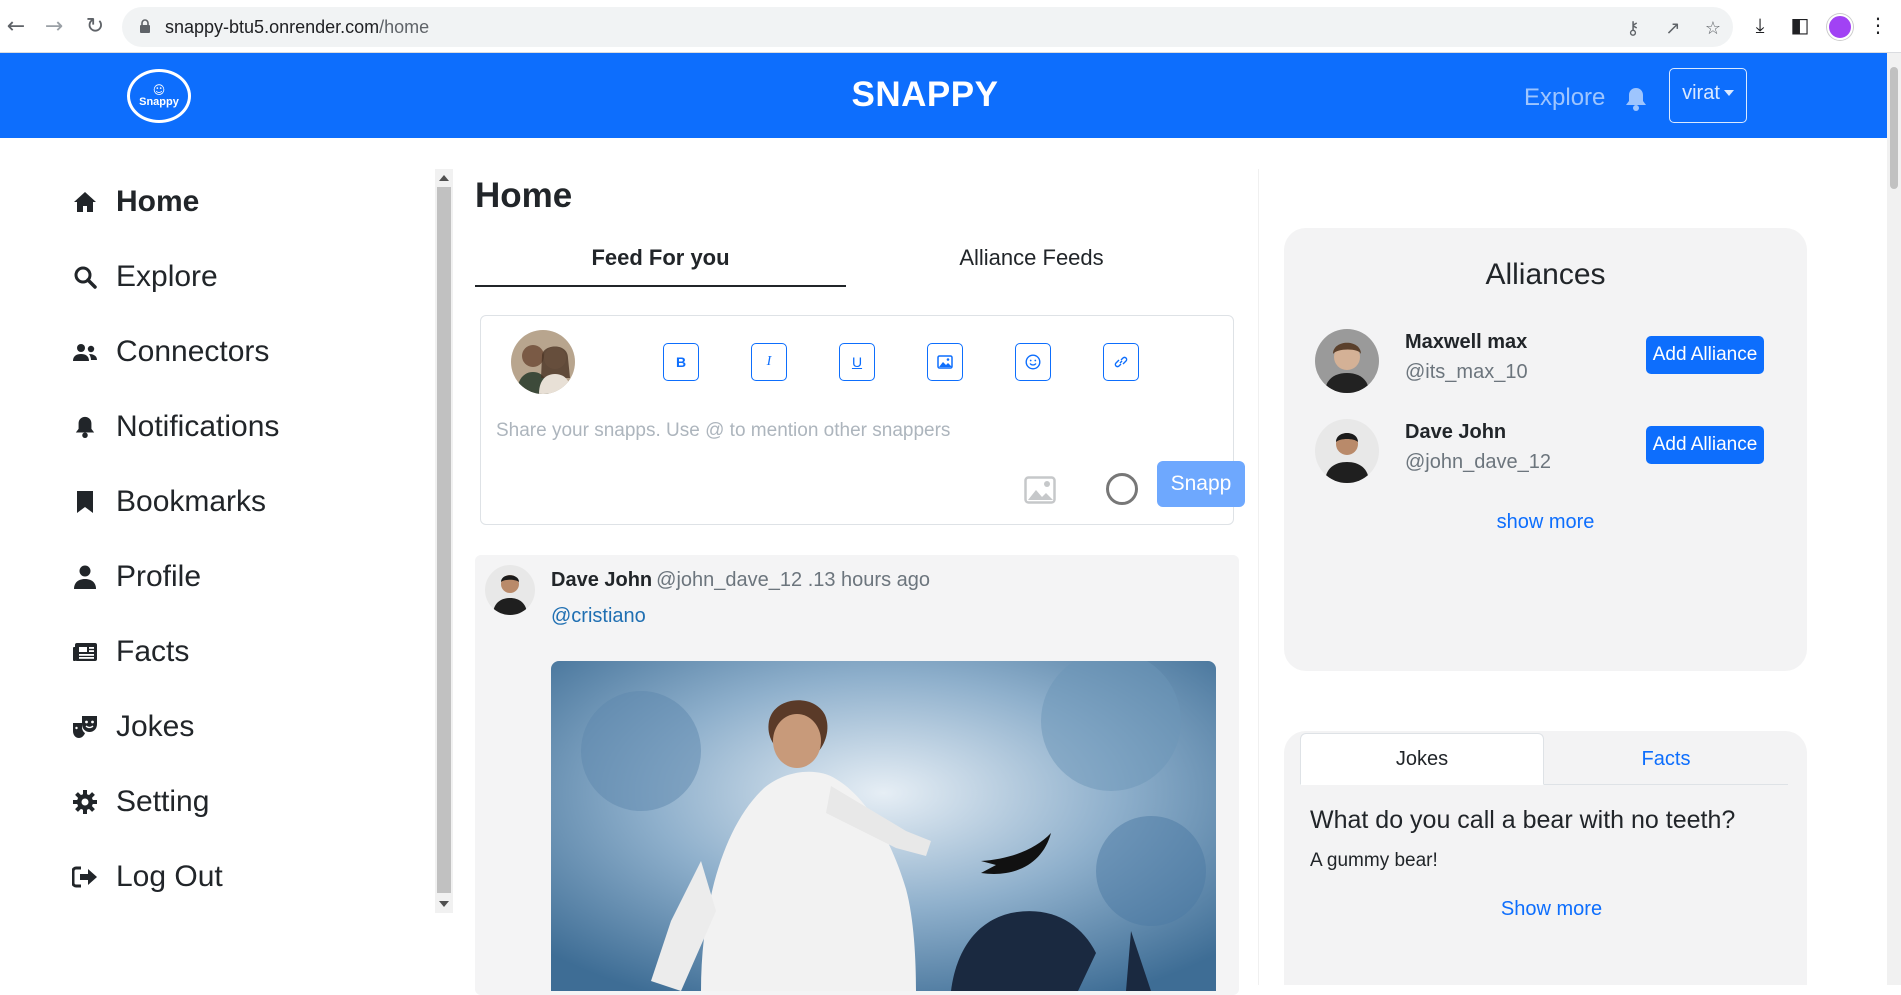  I want to click on mention-link: @cristiano, so click(598, 616).